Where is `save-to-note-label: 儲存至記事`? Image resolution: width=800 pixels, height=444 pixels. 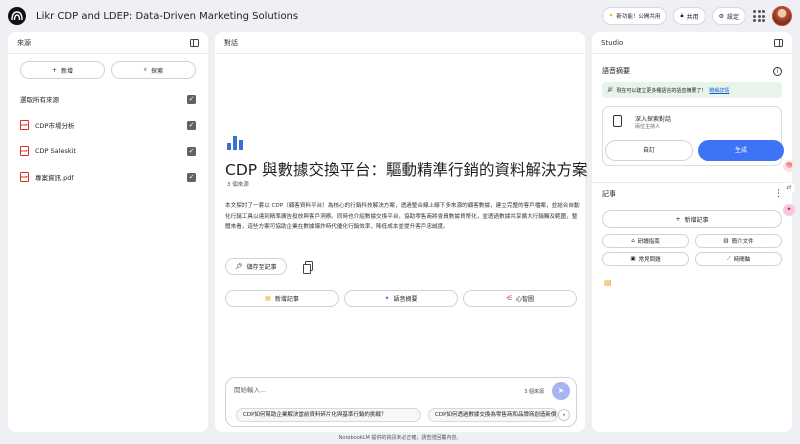
save-to-note-label: 儲存至記事 is located at coordinates (261, 267).